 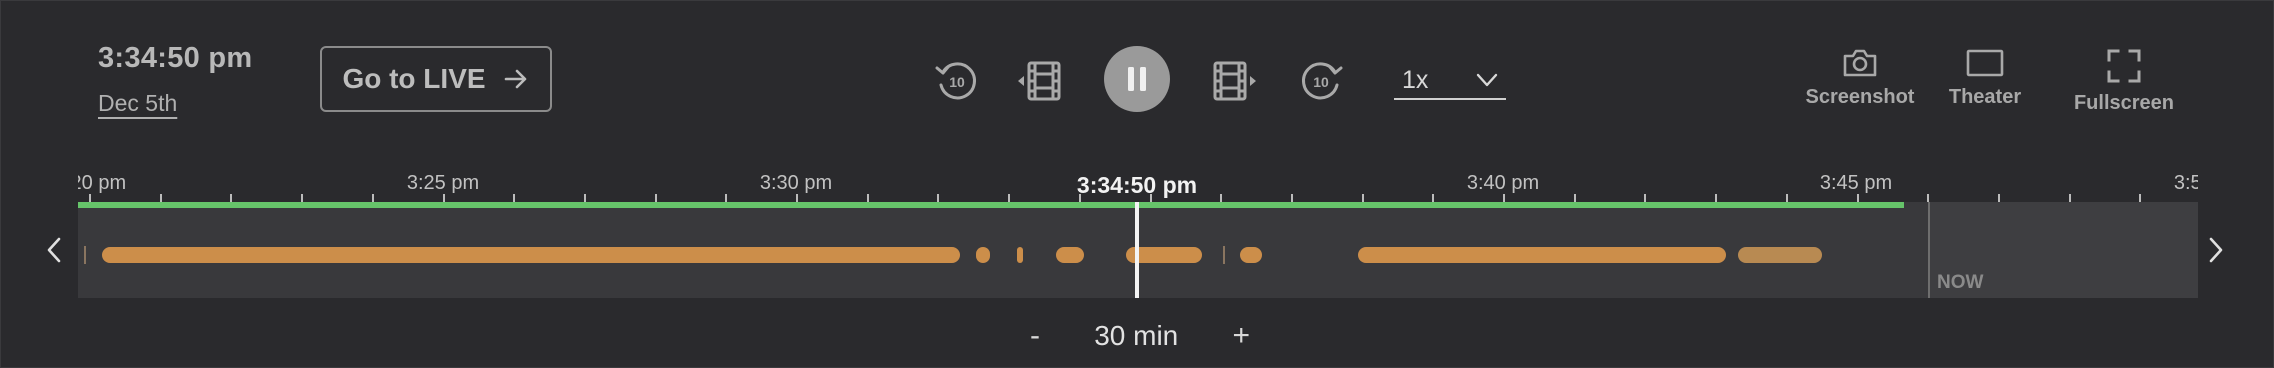 What do you see at coordinates (175, 58) in the screenshot?
I see `current-time: 3:34:50 pm` at bounding box center [175, 58].